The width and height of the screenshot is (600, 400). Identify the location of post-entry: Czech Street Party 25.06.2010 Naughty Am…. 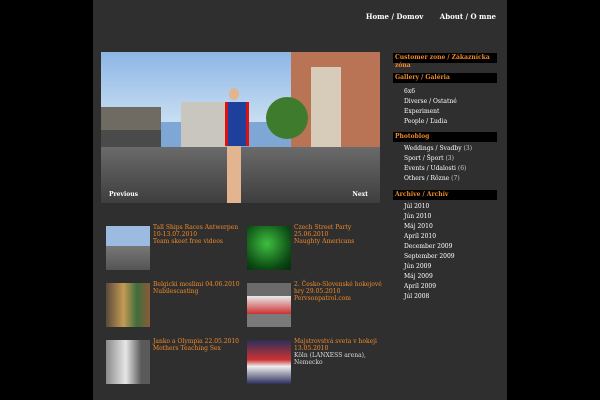
(317, 248).